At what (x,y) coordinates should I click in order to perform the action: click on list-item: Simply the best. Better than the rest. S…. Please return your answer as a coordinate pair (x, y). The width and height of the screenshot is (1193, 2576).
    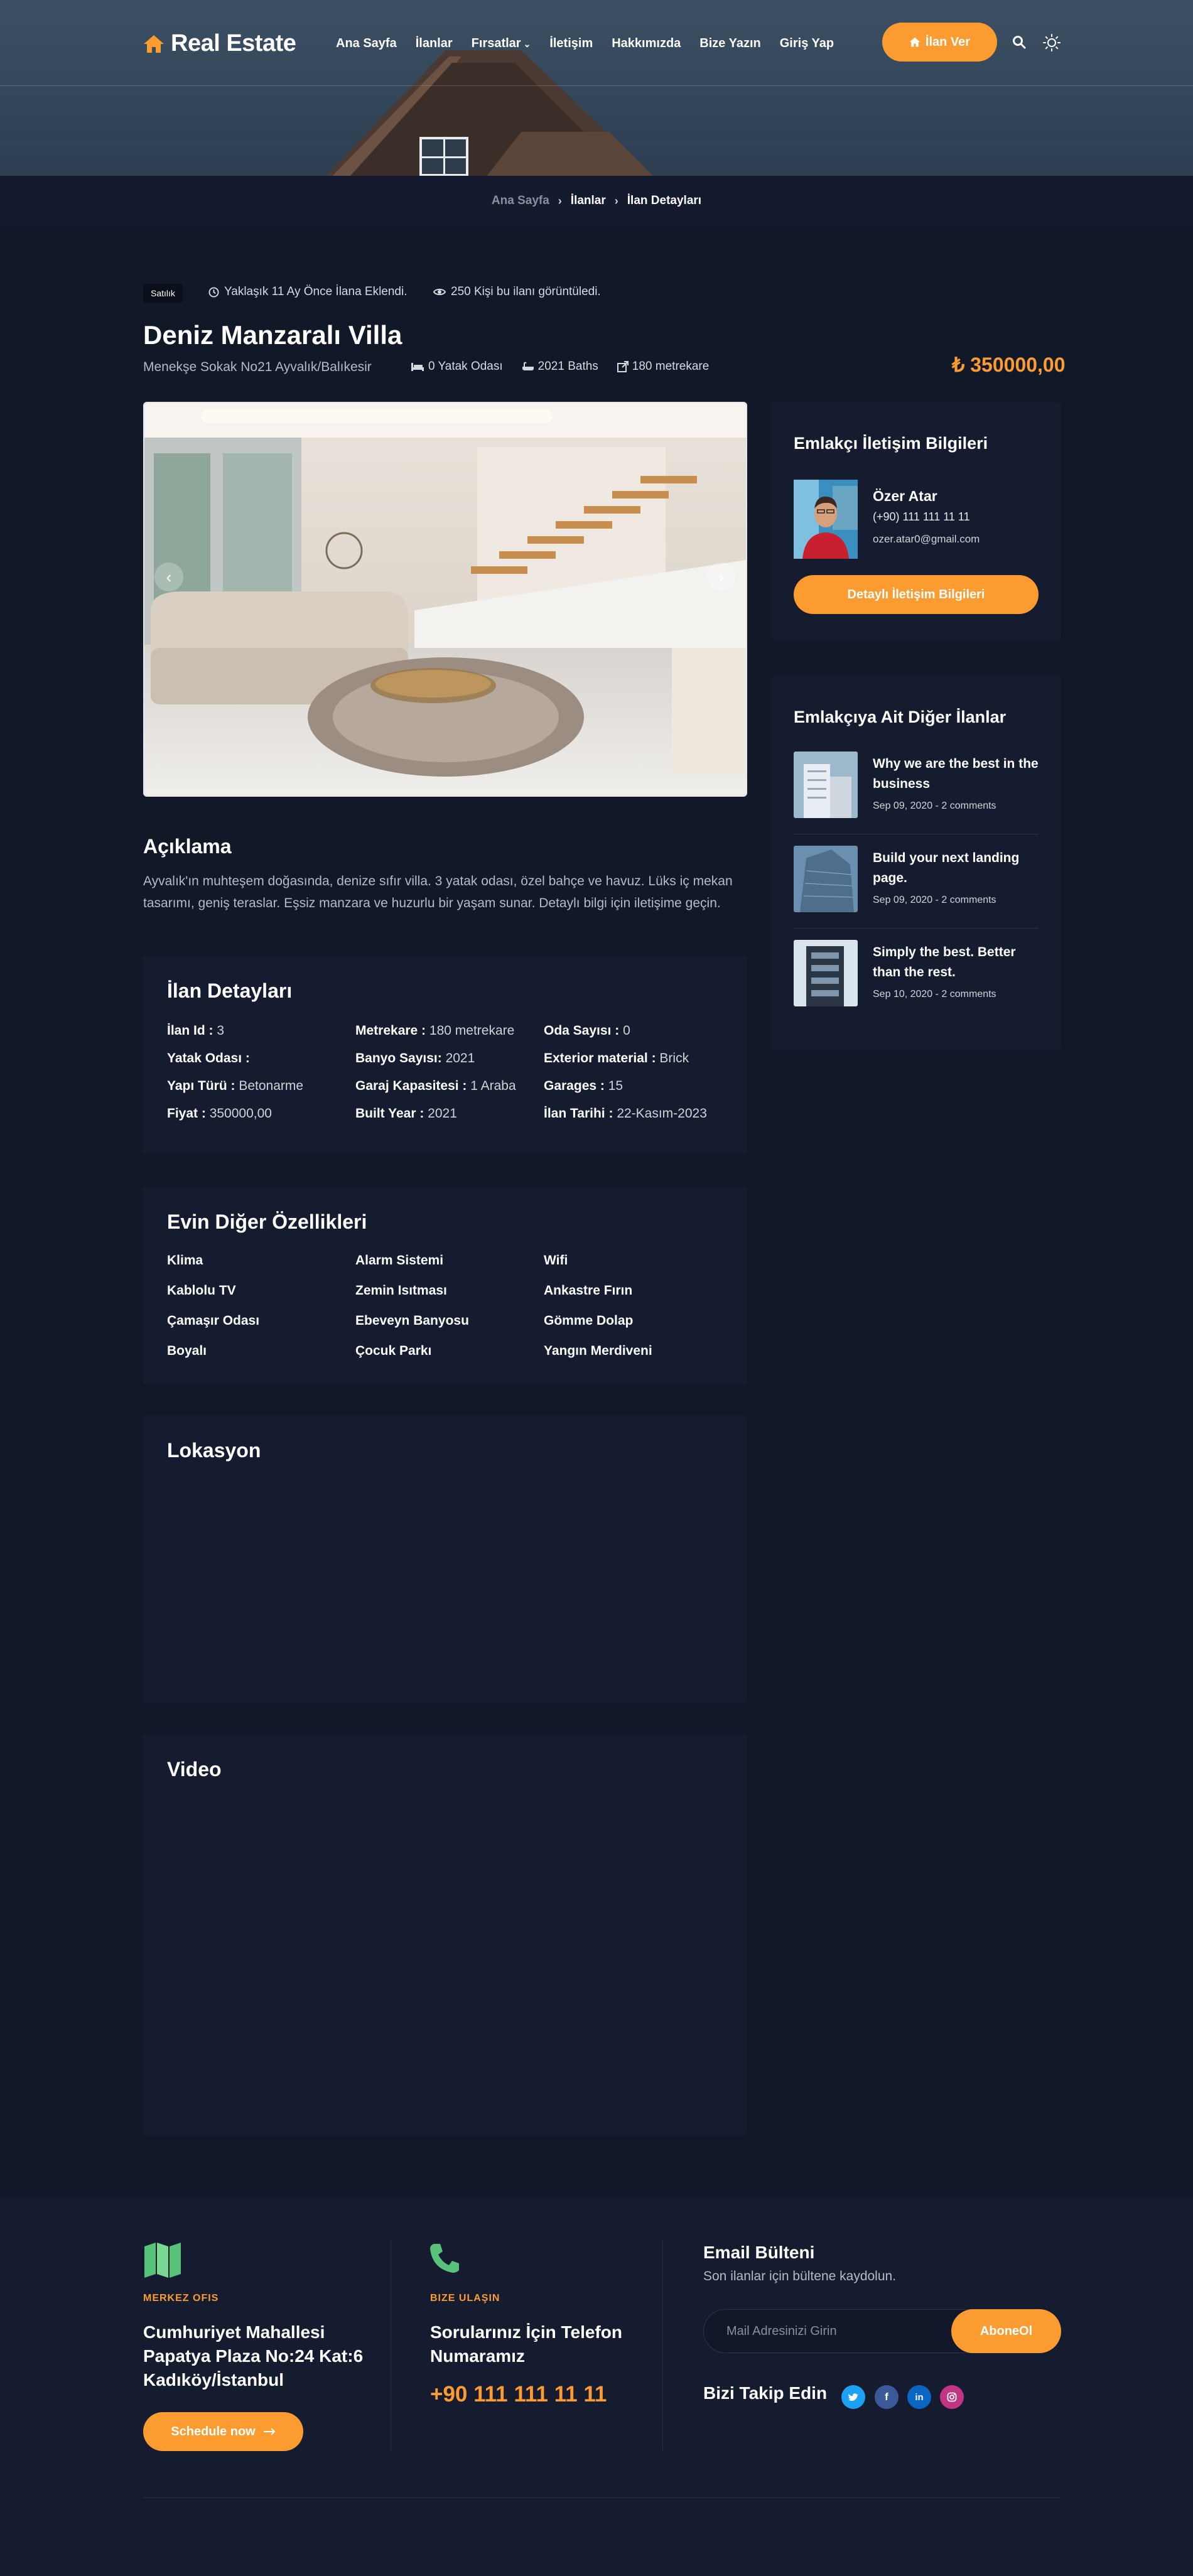
    Looking at the image, I should click on (916, 975).